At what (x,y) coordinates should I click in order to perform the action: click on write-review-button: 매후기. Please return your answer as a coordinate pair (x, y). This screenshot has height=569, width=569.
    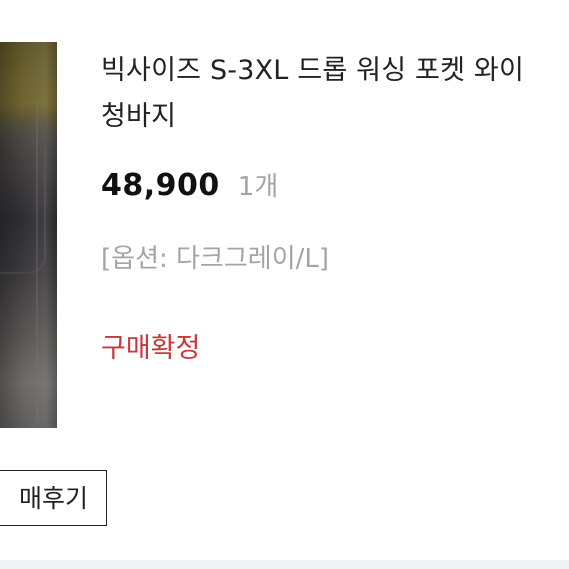
    Looking at the image, I should click on (53, 498).